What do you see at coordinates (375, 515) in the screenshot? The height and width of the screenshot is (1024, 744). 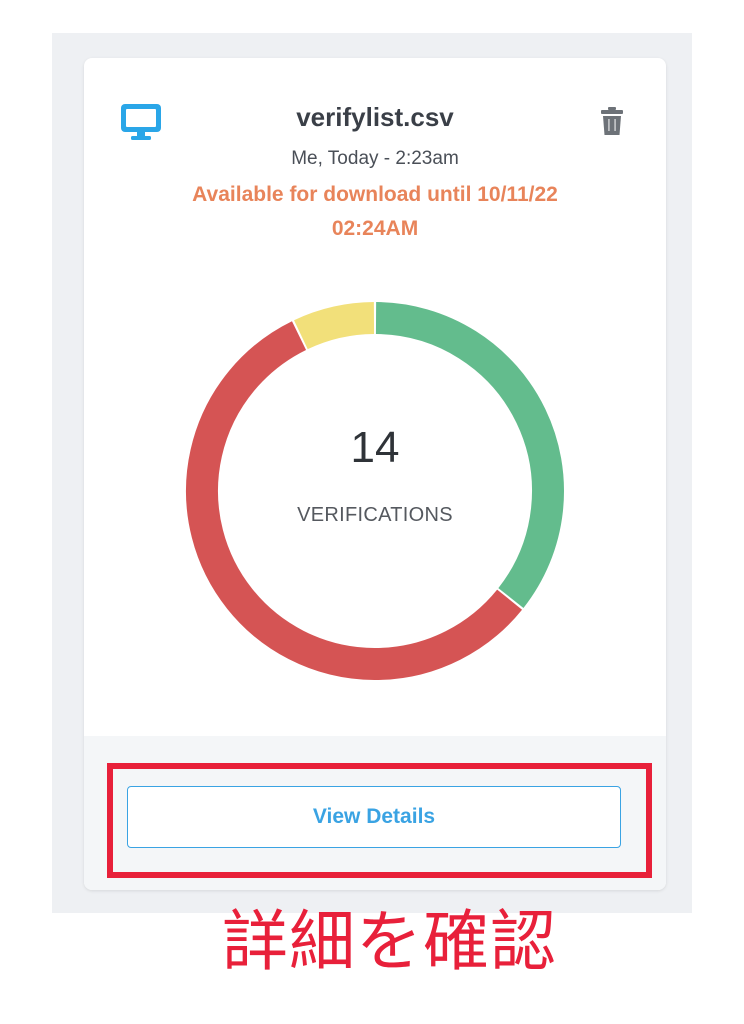 I see `verification-label: VERIFICATIONS` at bounding box center [375, 515].